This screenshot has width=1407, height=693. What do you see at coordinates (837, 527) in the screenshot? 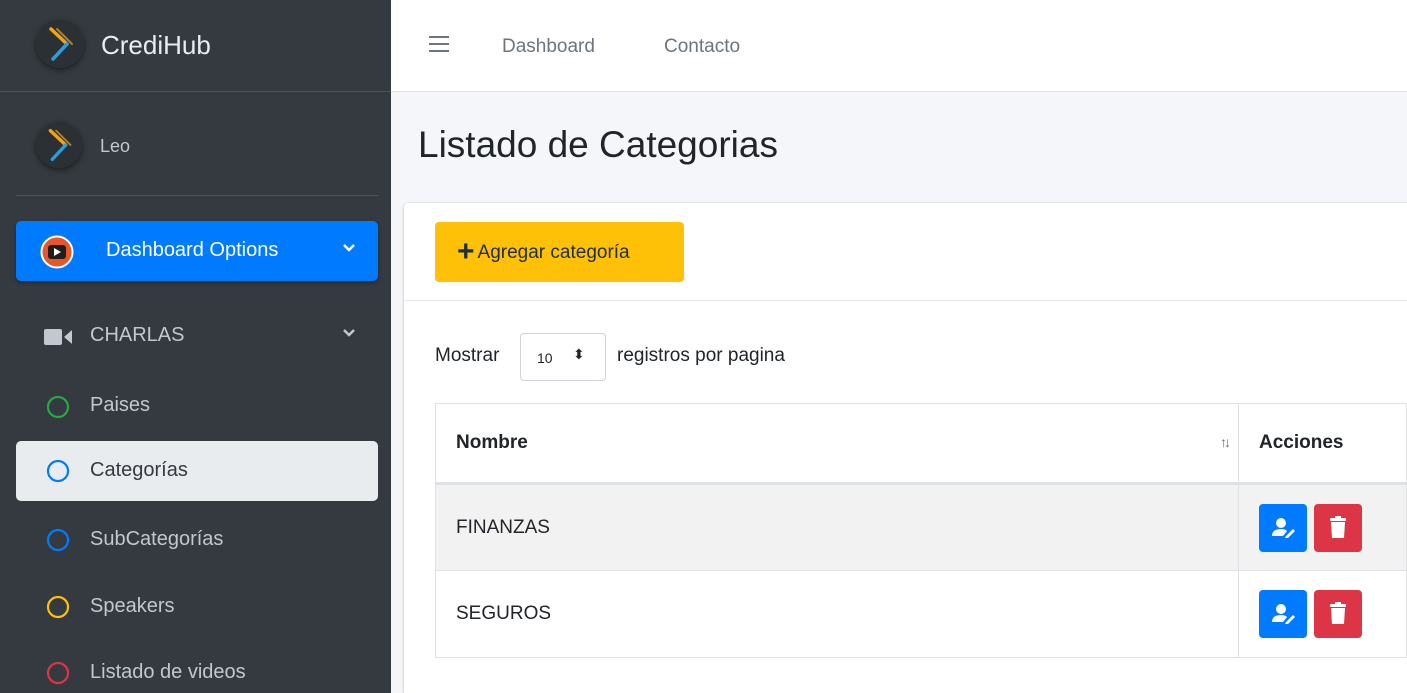
I see `cell-nombre: FINANZAS` at bounding box center [837, 527].